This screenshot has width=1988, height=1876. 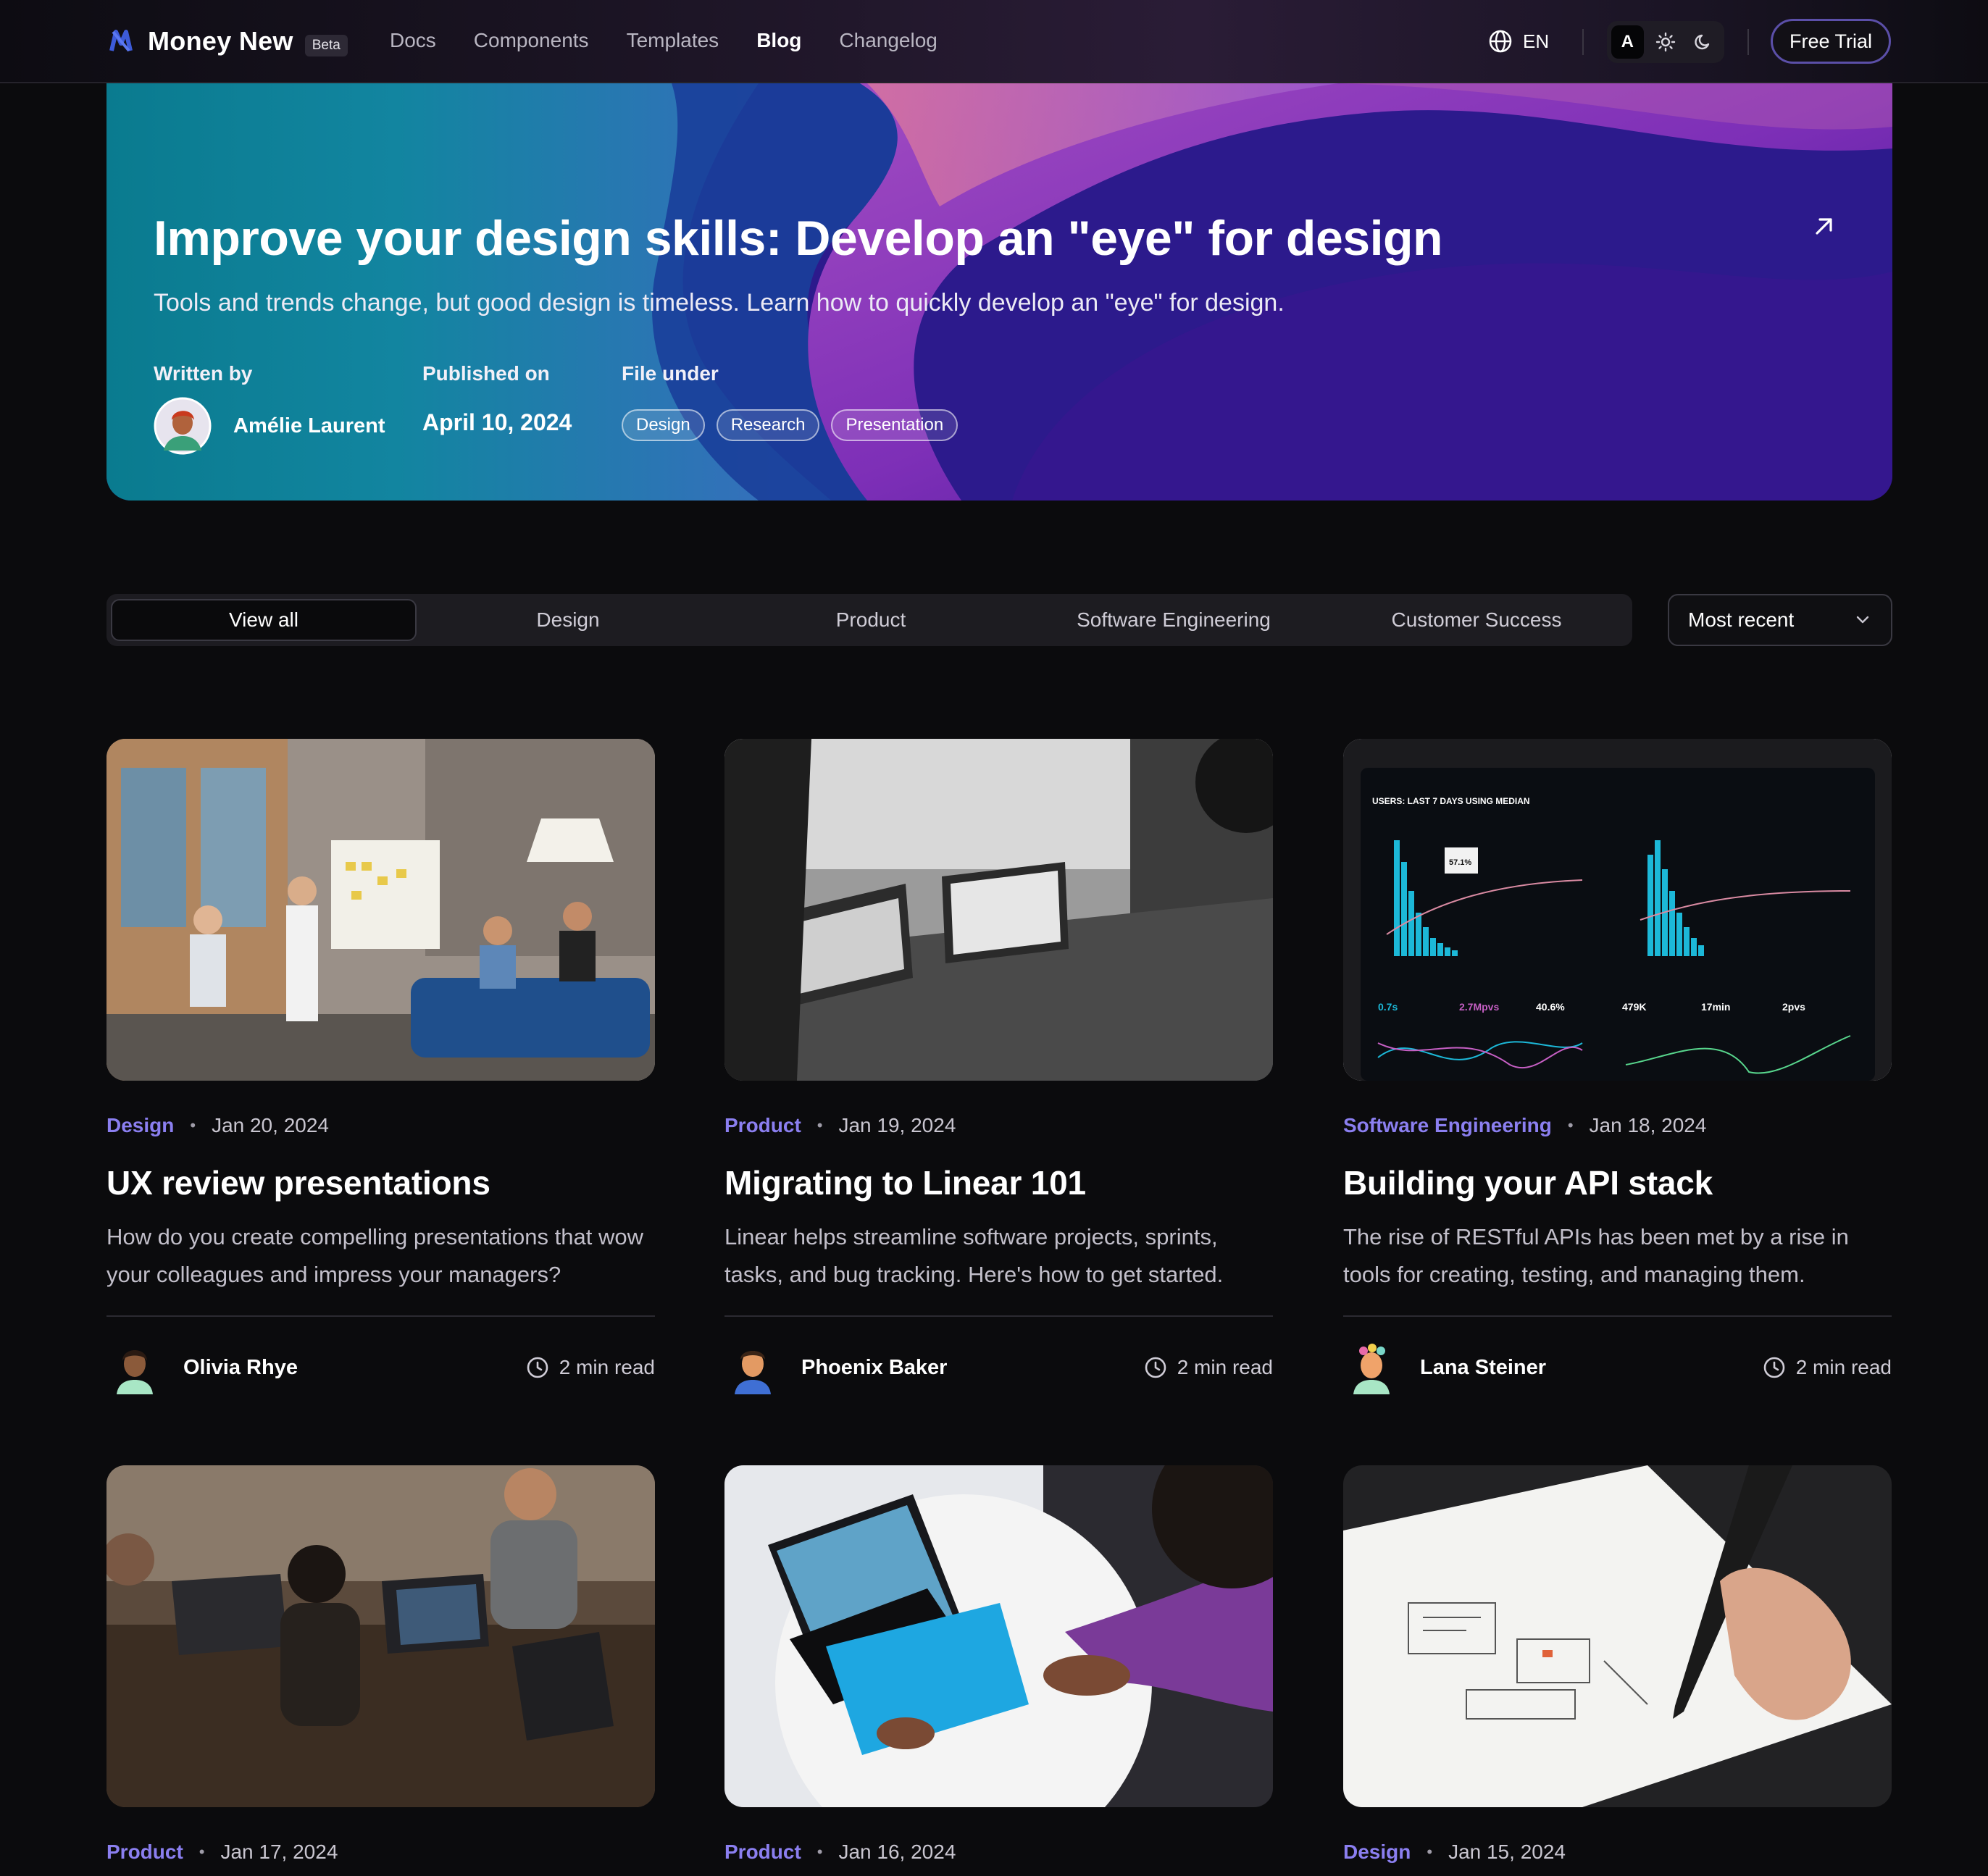 I want to click on post-date: Jan 20, 2024, so click(x=270, y=1125).